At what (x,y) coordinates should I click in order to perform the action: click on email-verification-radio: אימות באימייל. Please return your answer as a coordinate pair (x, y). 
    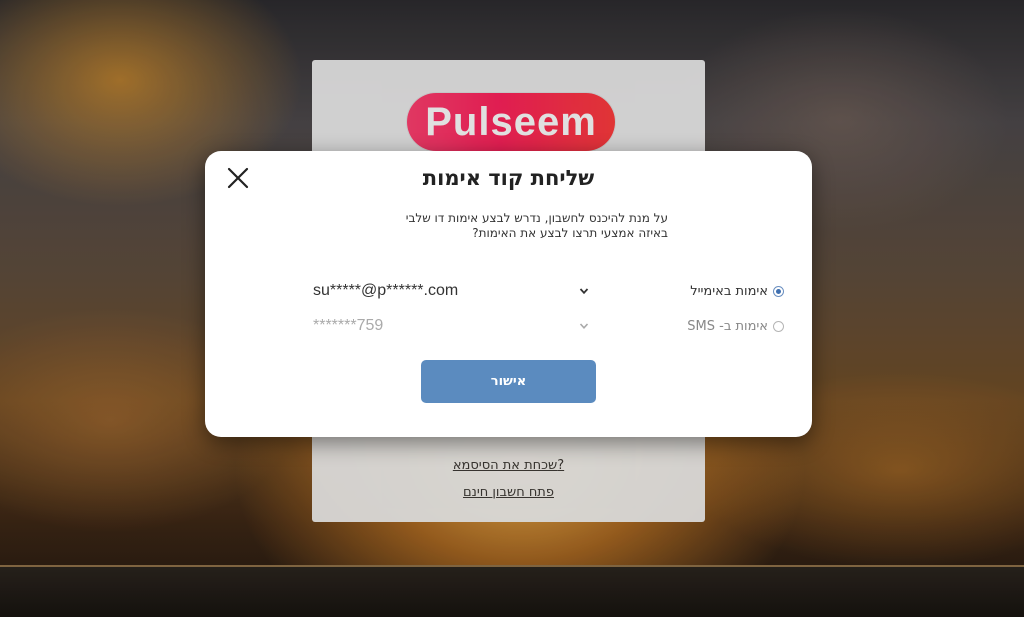
    Looking at the image, I should click on (737, 291).